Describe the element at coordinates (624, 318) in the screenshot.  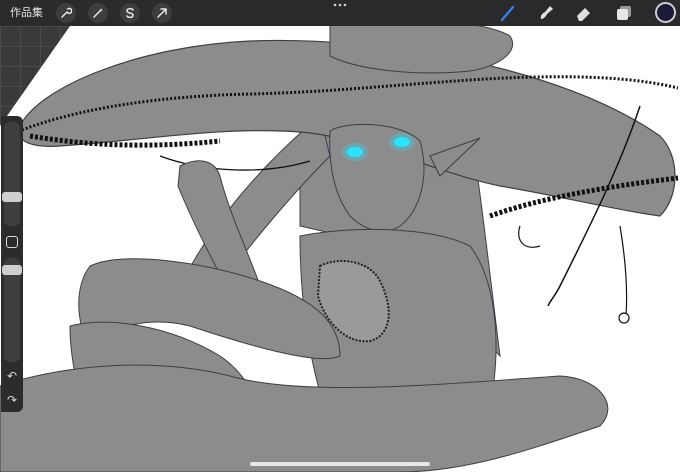
I see `cord-charm` at that location.